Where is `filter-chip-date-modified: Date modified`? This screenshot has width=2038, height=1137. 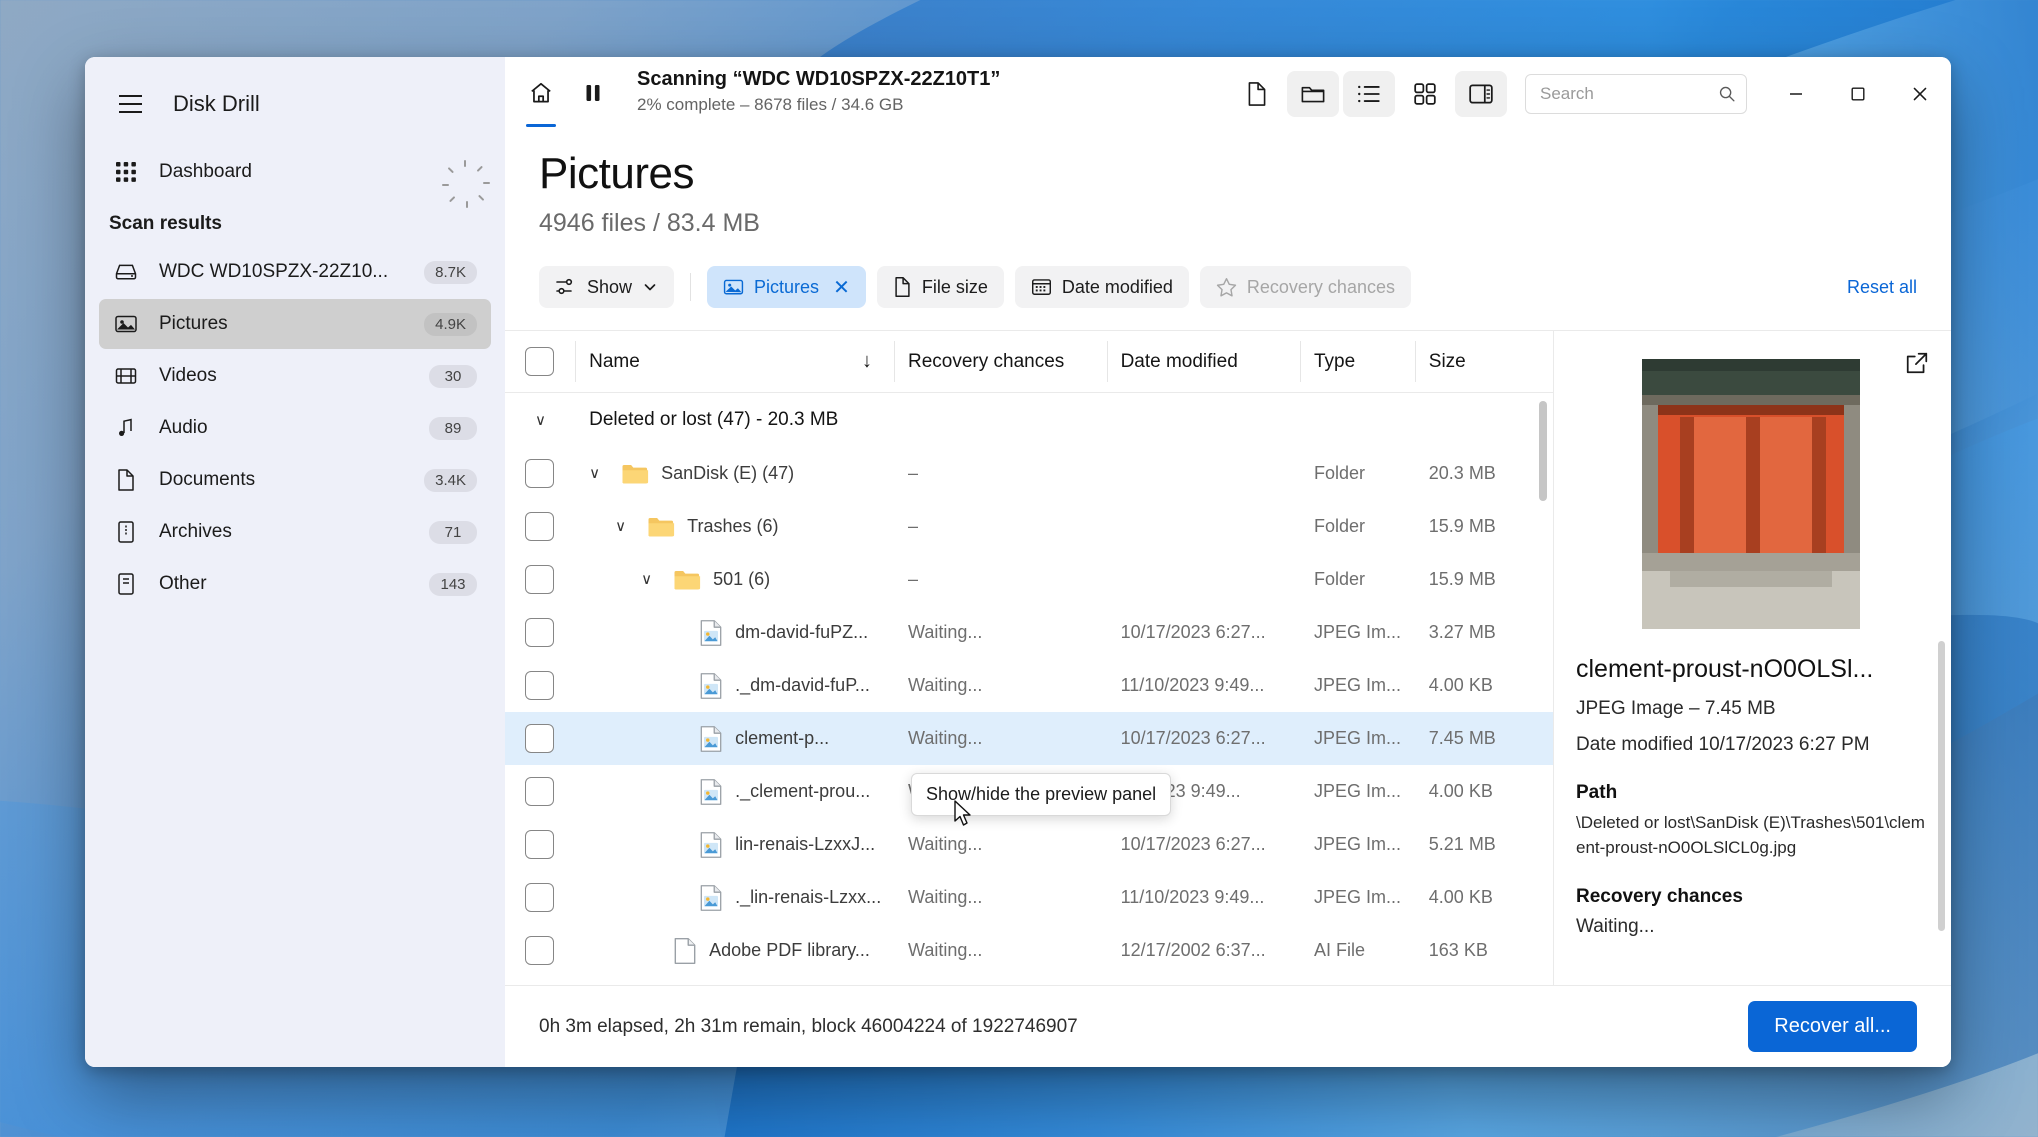 filter-chip-date-modified: Date modified is located at coordinates (1101, 287).